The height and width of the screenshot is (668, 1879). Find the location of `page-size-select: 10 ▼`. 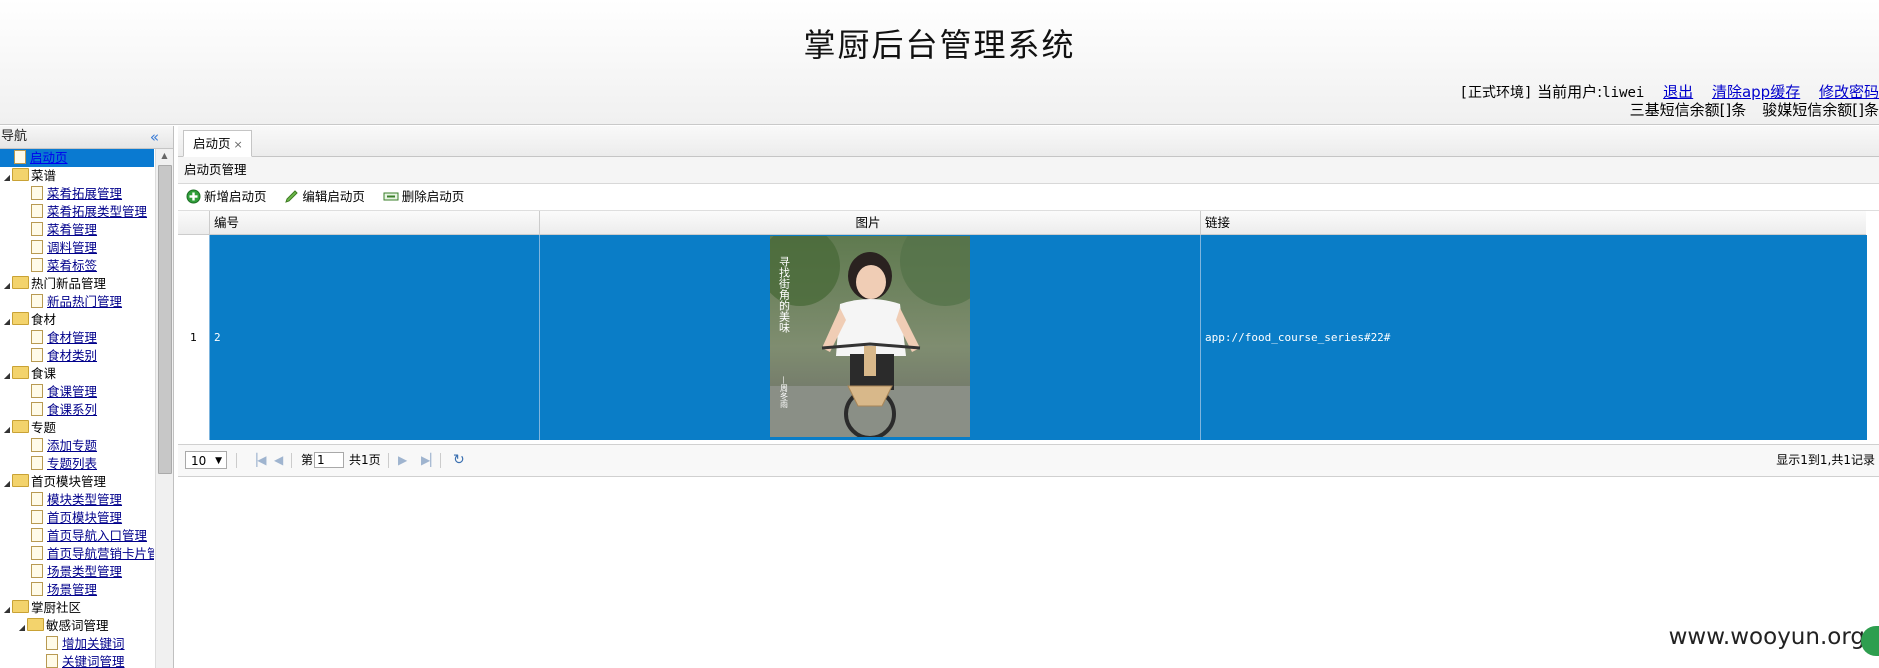

page-size-select: 10 ▼ is located at coordinates (206, 460).